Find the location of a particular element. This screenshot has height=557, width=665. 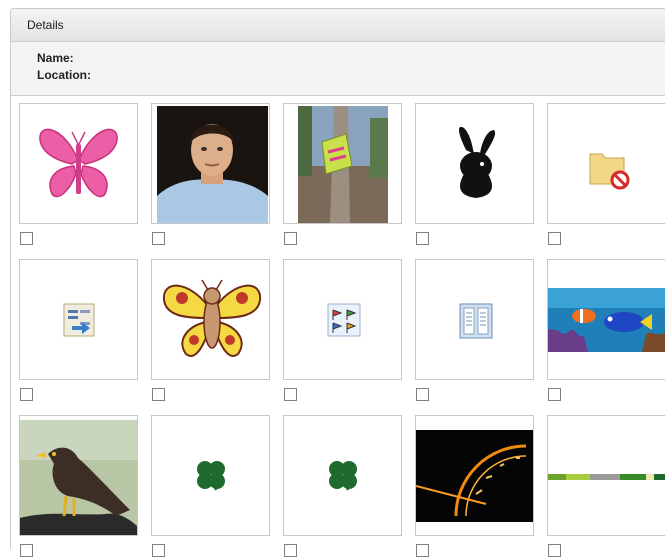

flags-checklist-icon is located at coordinates (344, 320).